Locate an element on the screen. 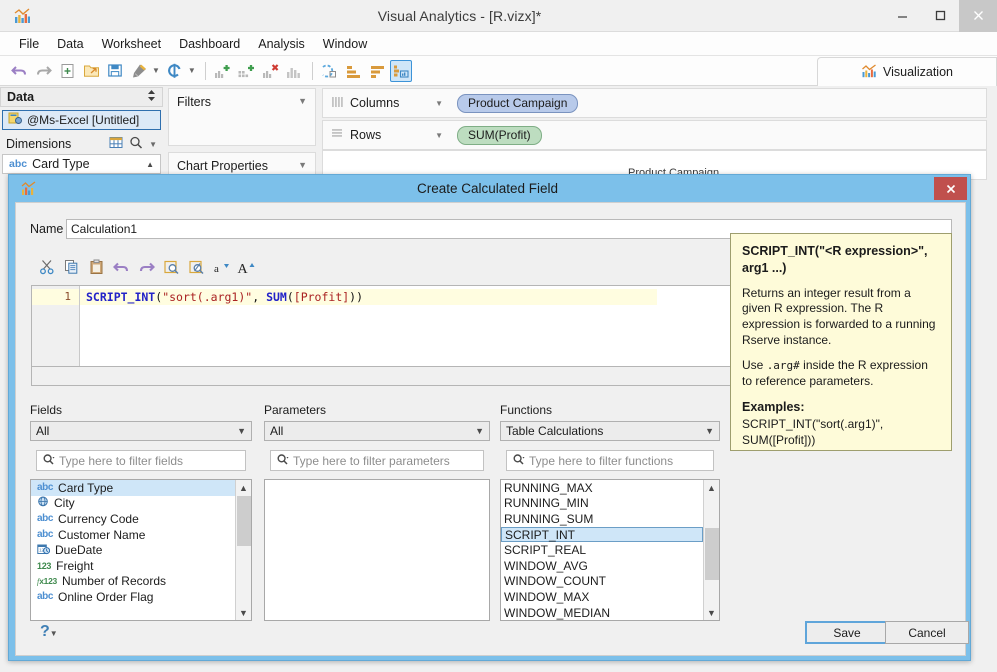 This screenshot has height=672, width=997. list-item: abc Card Type is located at coordinates (133, 488).